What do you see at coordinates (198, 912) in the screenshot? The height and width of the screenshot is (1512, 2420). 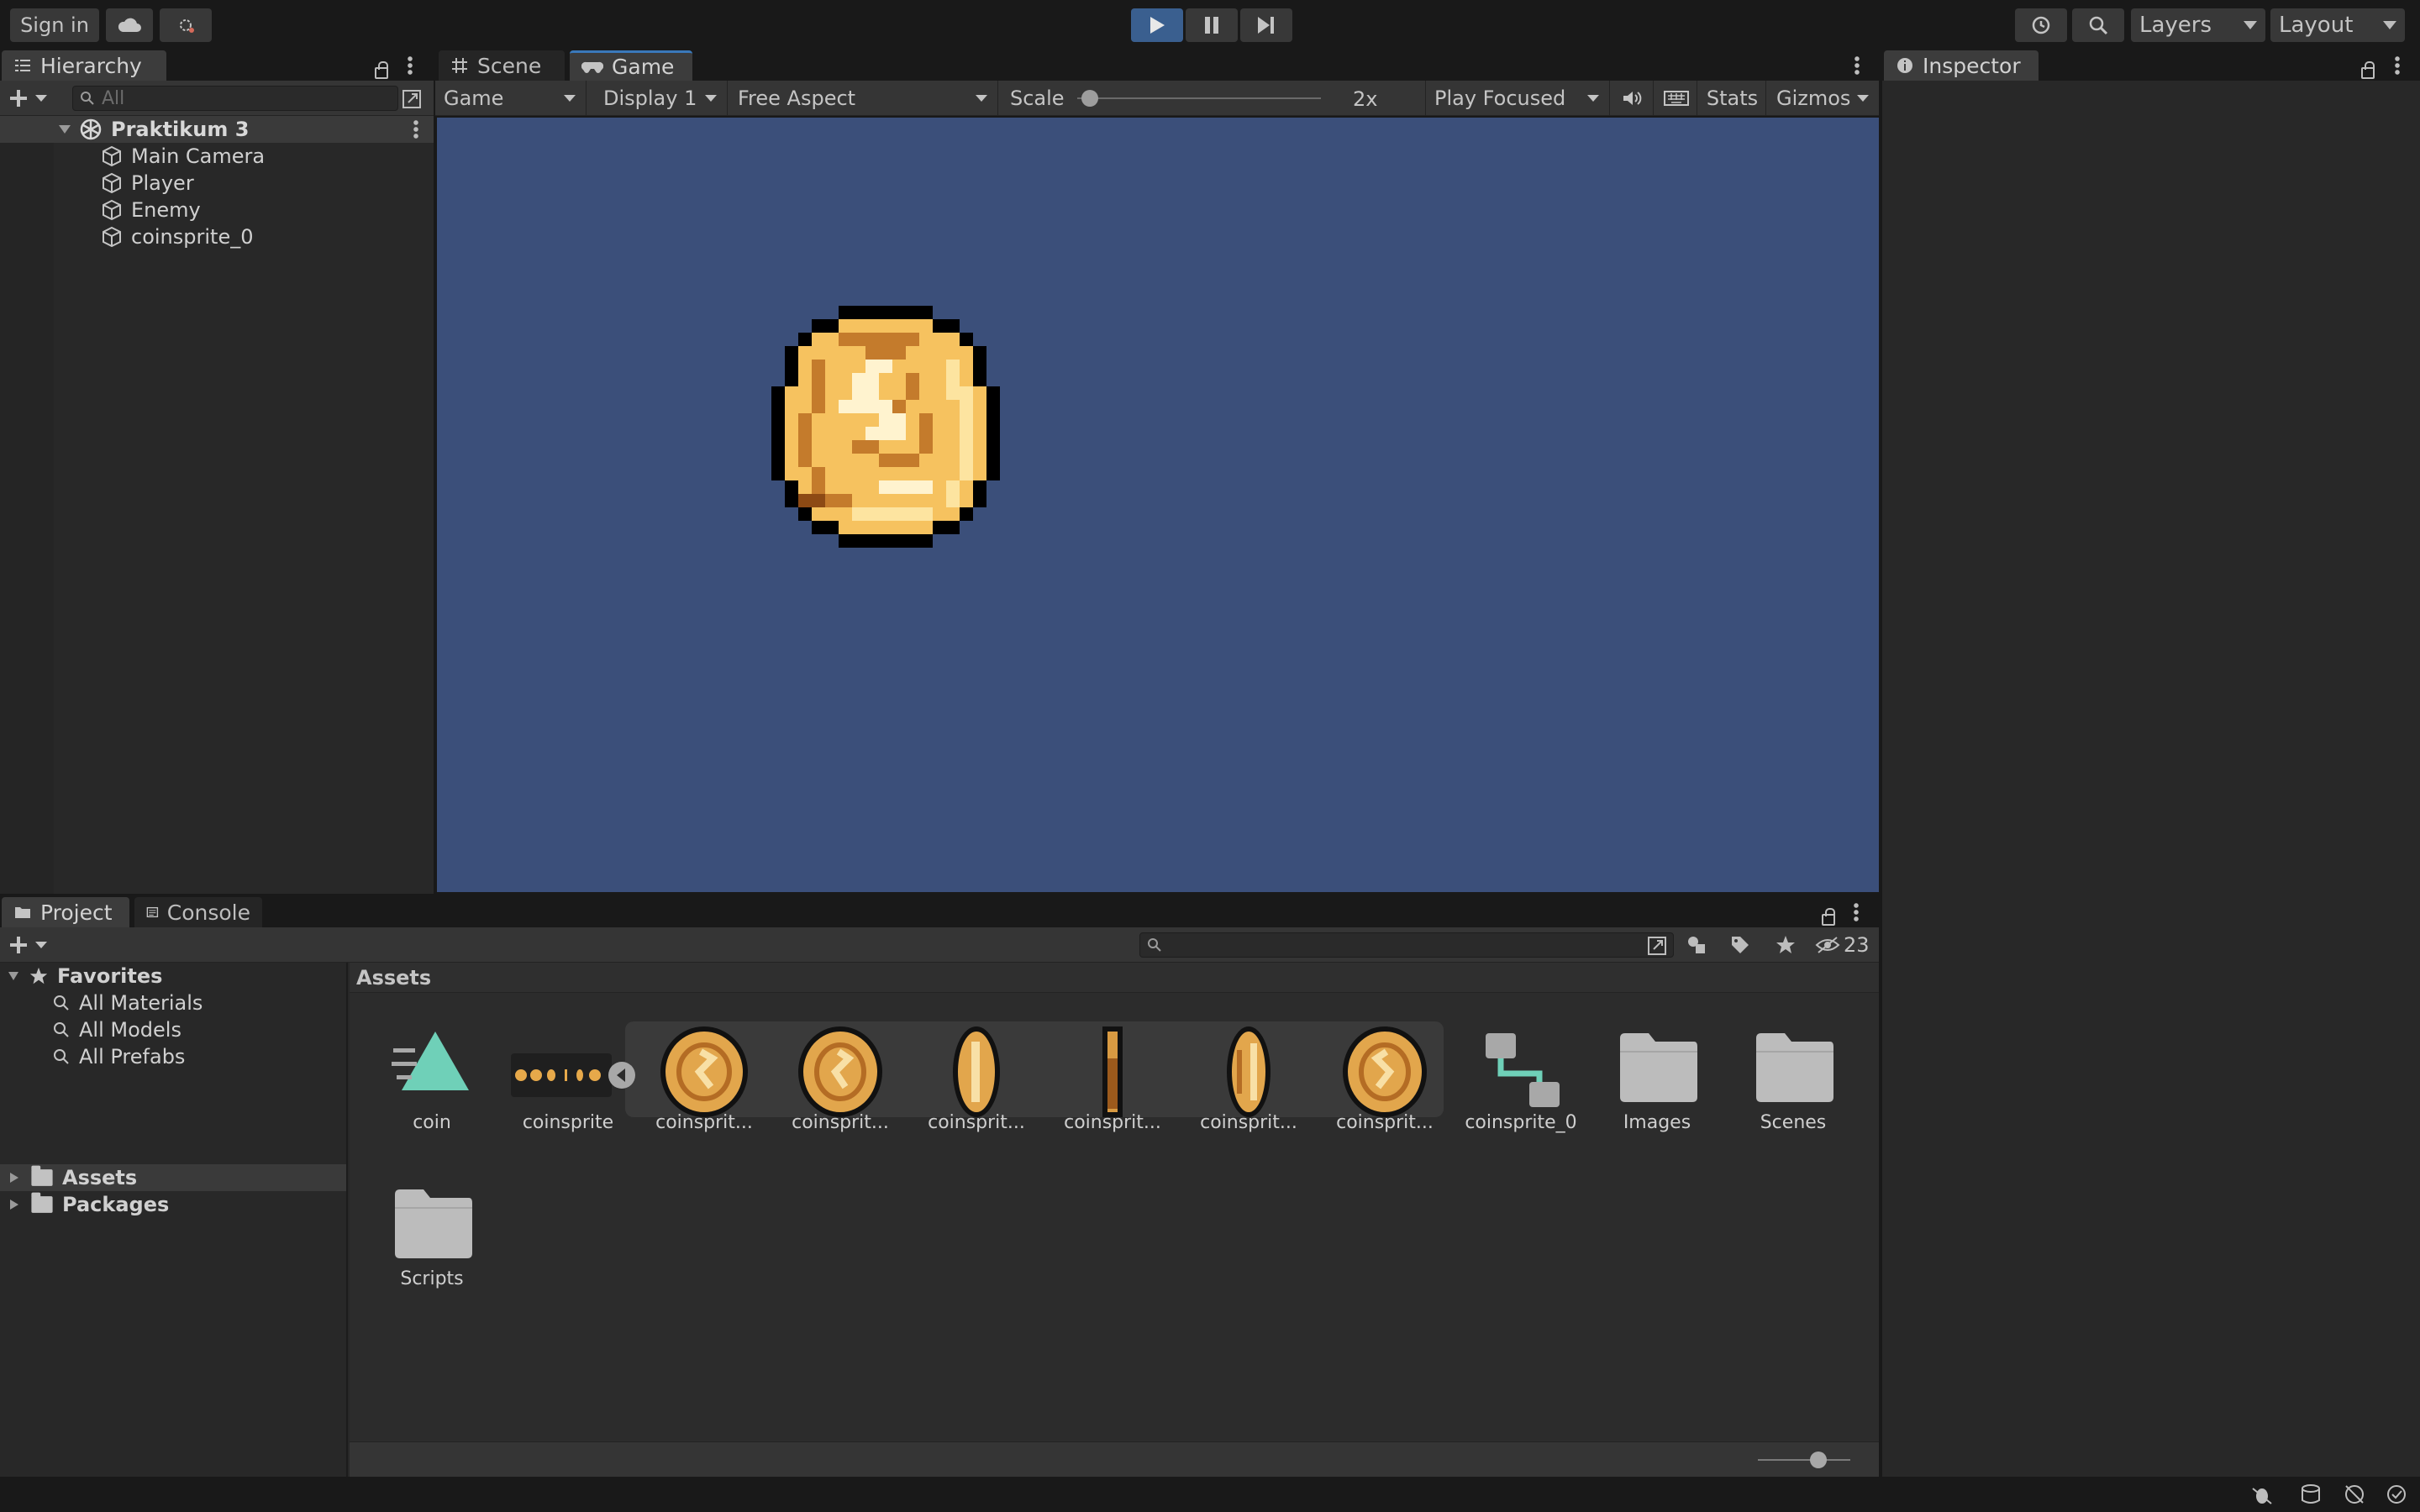 I see `tab-console: Console` at bounding box center [198, 912].